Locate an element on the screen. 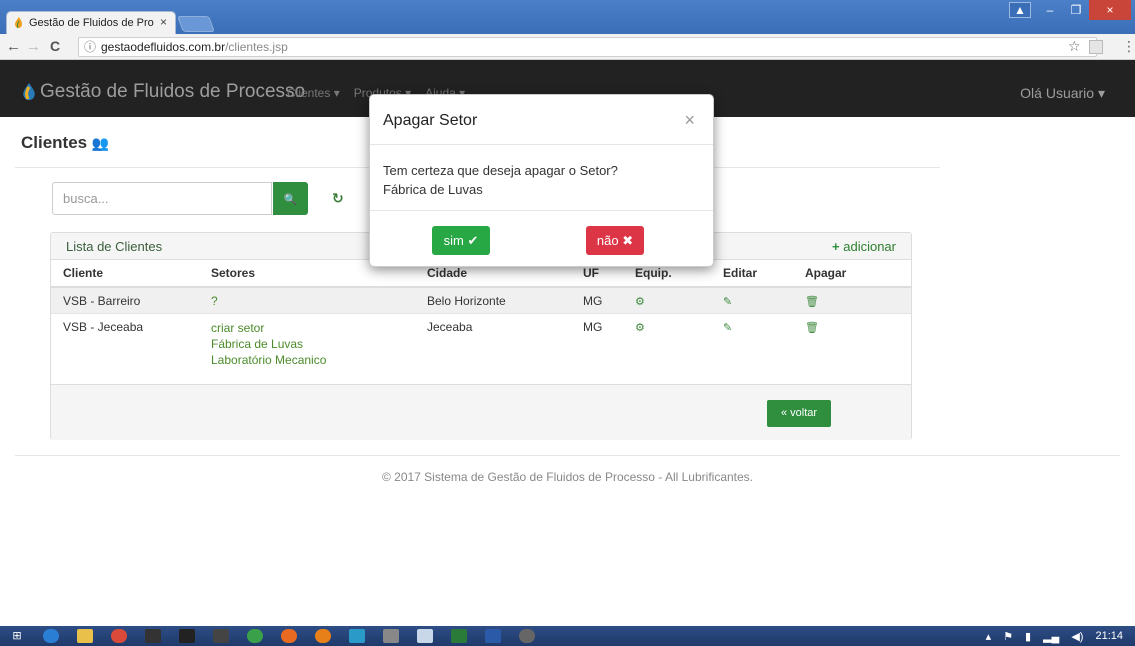 The image size is (1135, 646). start-icon: ⊞ is located at coordinates (17, 636).